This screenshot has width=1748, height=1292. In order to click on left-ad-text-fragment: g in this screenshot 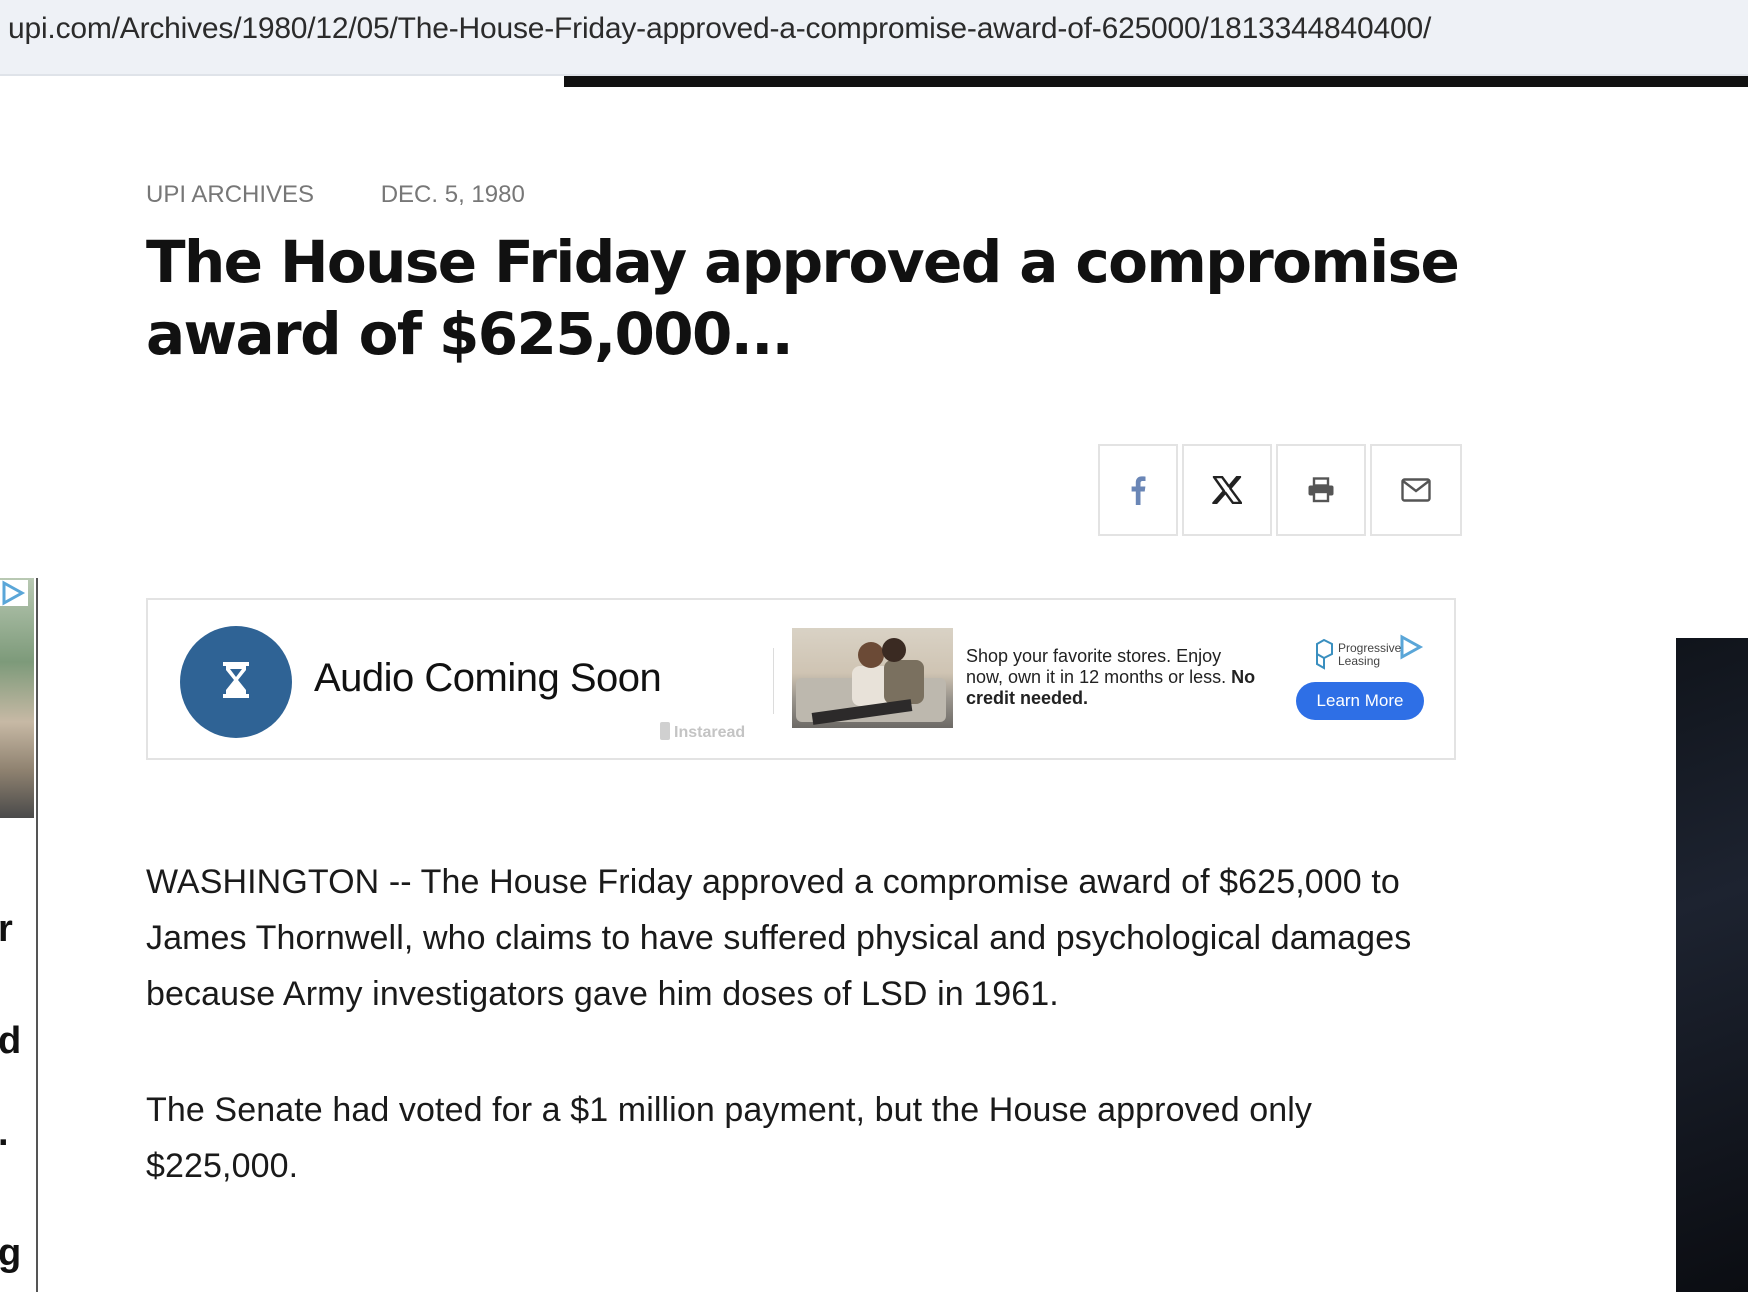, I will do `click(11, 1253)`.